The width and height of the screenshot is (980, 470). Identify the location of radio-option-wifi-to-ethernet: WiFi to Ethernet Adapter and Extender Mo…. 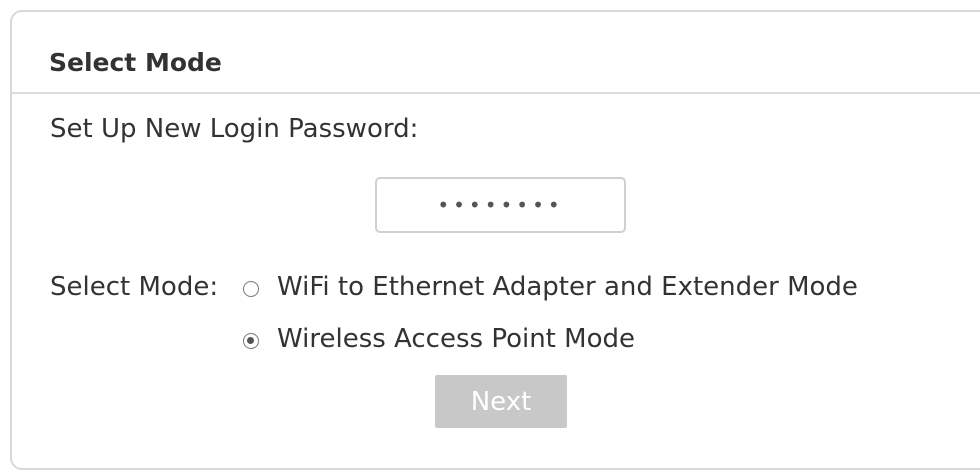
(550, 287).